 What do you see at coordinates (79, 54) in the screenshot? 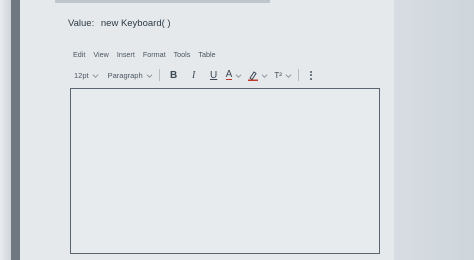
I see `menu-edit: Edit` at bounding box center [79, 54].